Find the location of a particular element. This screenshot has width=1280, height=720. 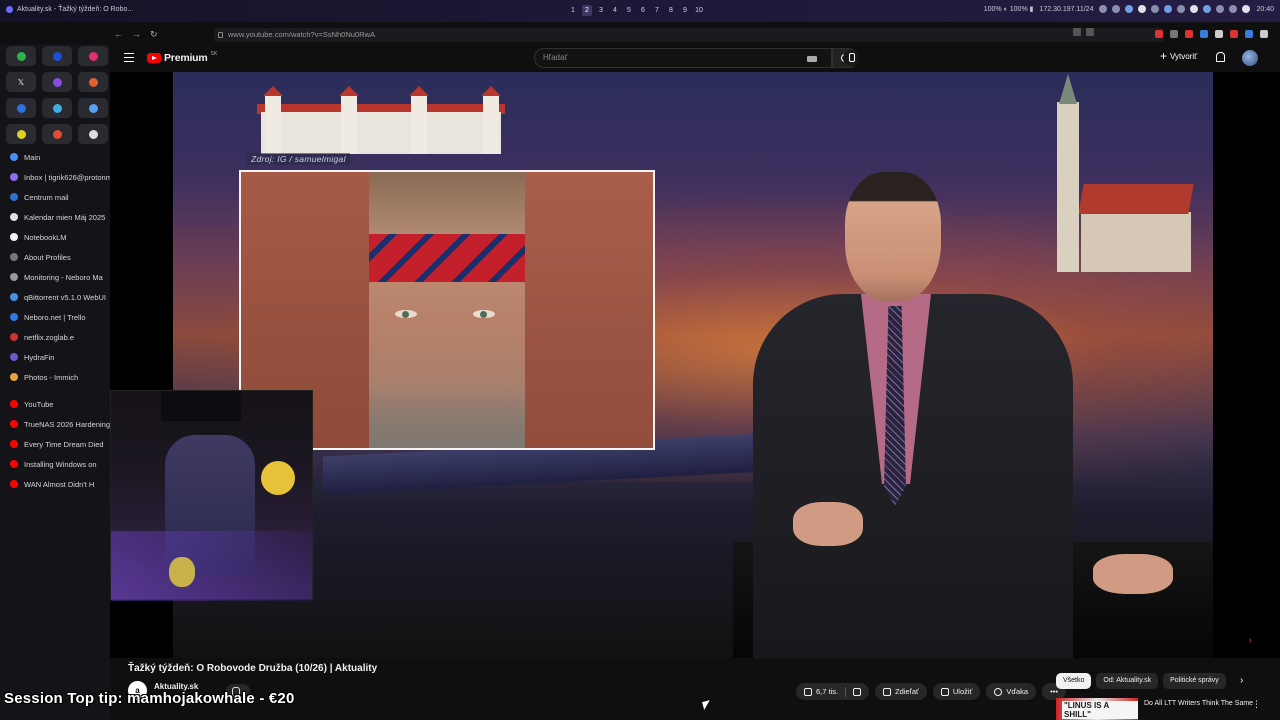

sidebar-tab: Kalendar mien Máj 2025 is located at coordinates (55, 217).